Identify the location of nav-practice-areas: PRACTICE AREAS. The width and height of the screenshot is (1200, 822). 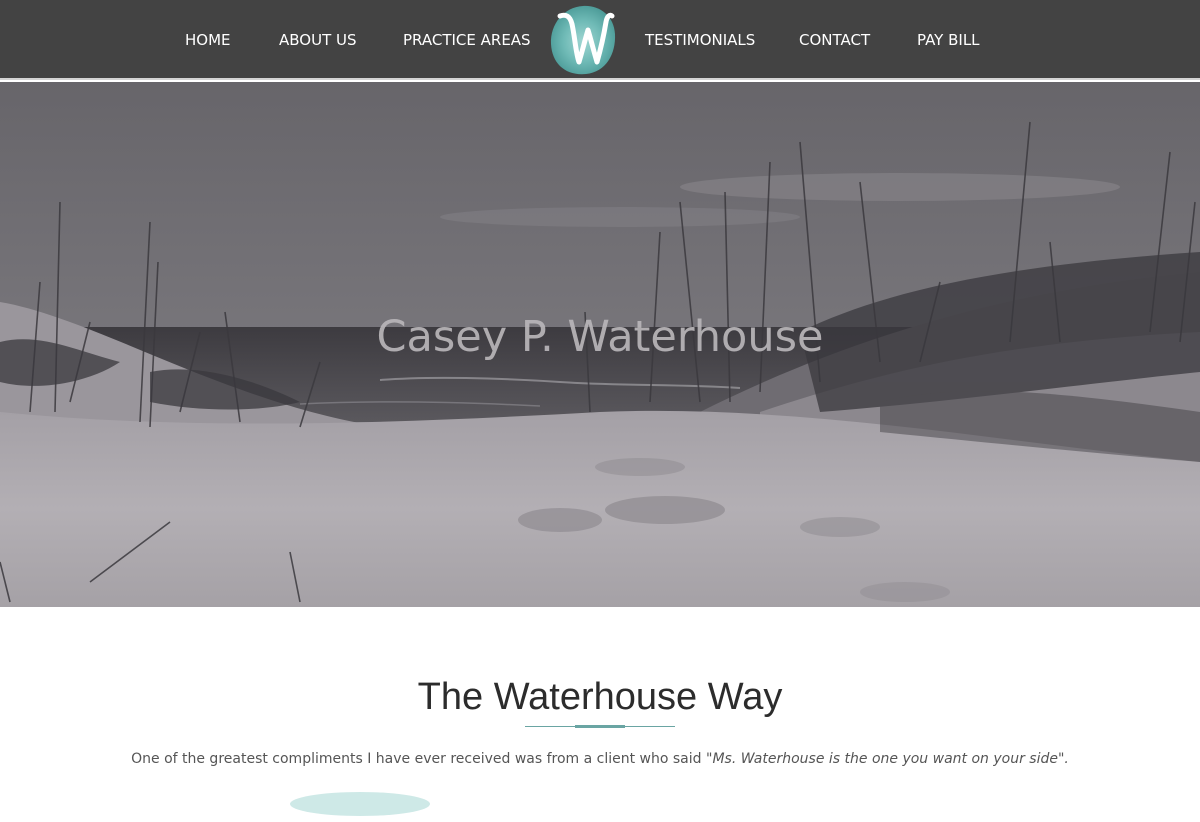
(467, 40).